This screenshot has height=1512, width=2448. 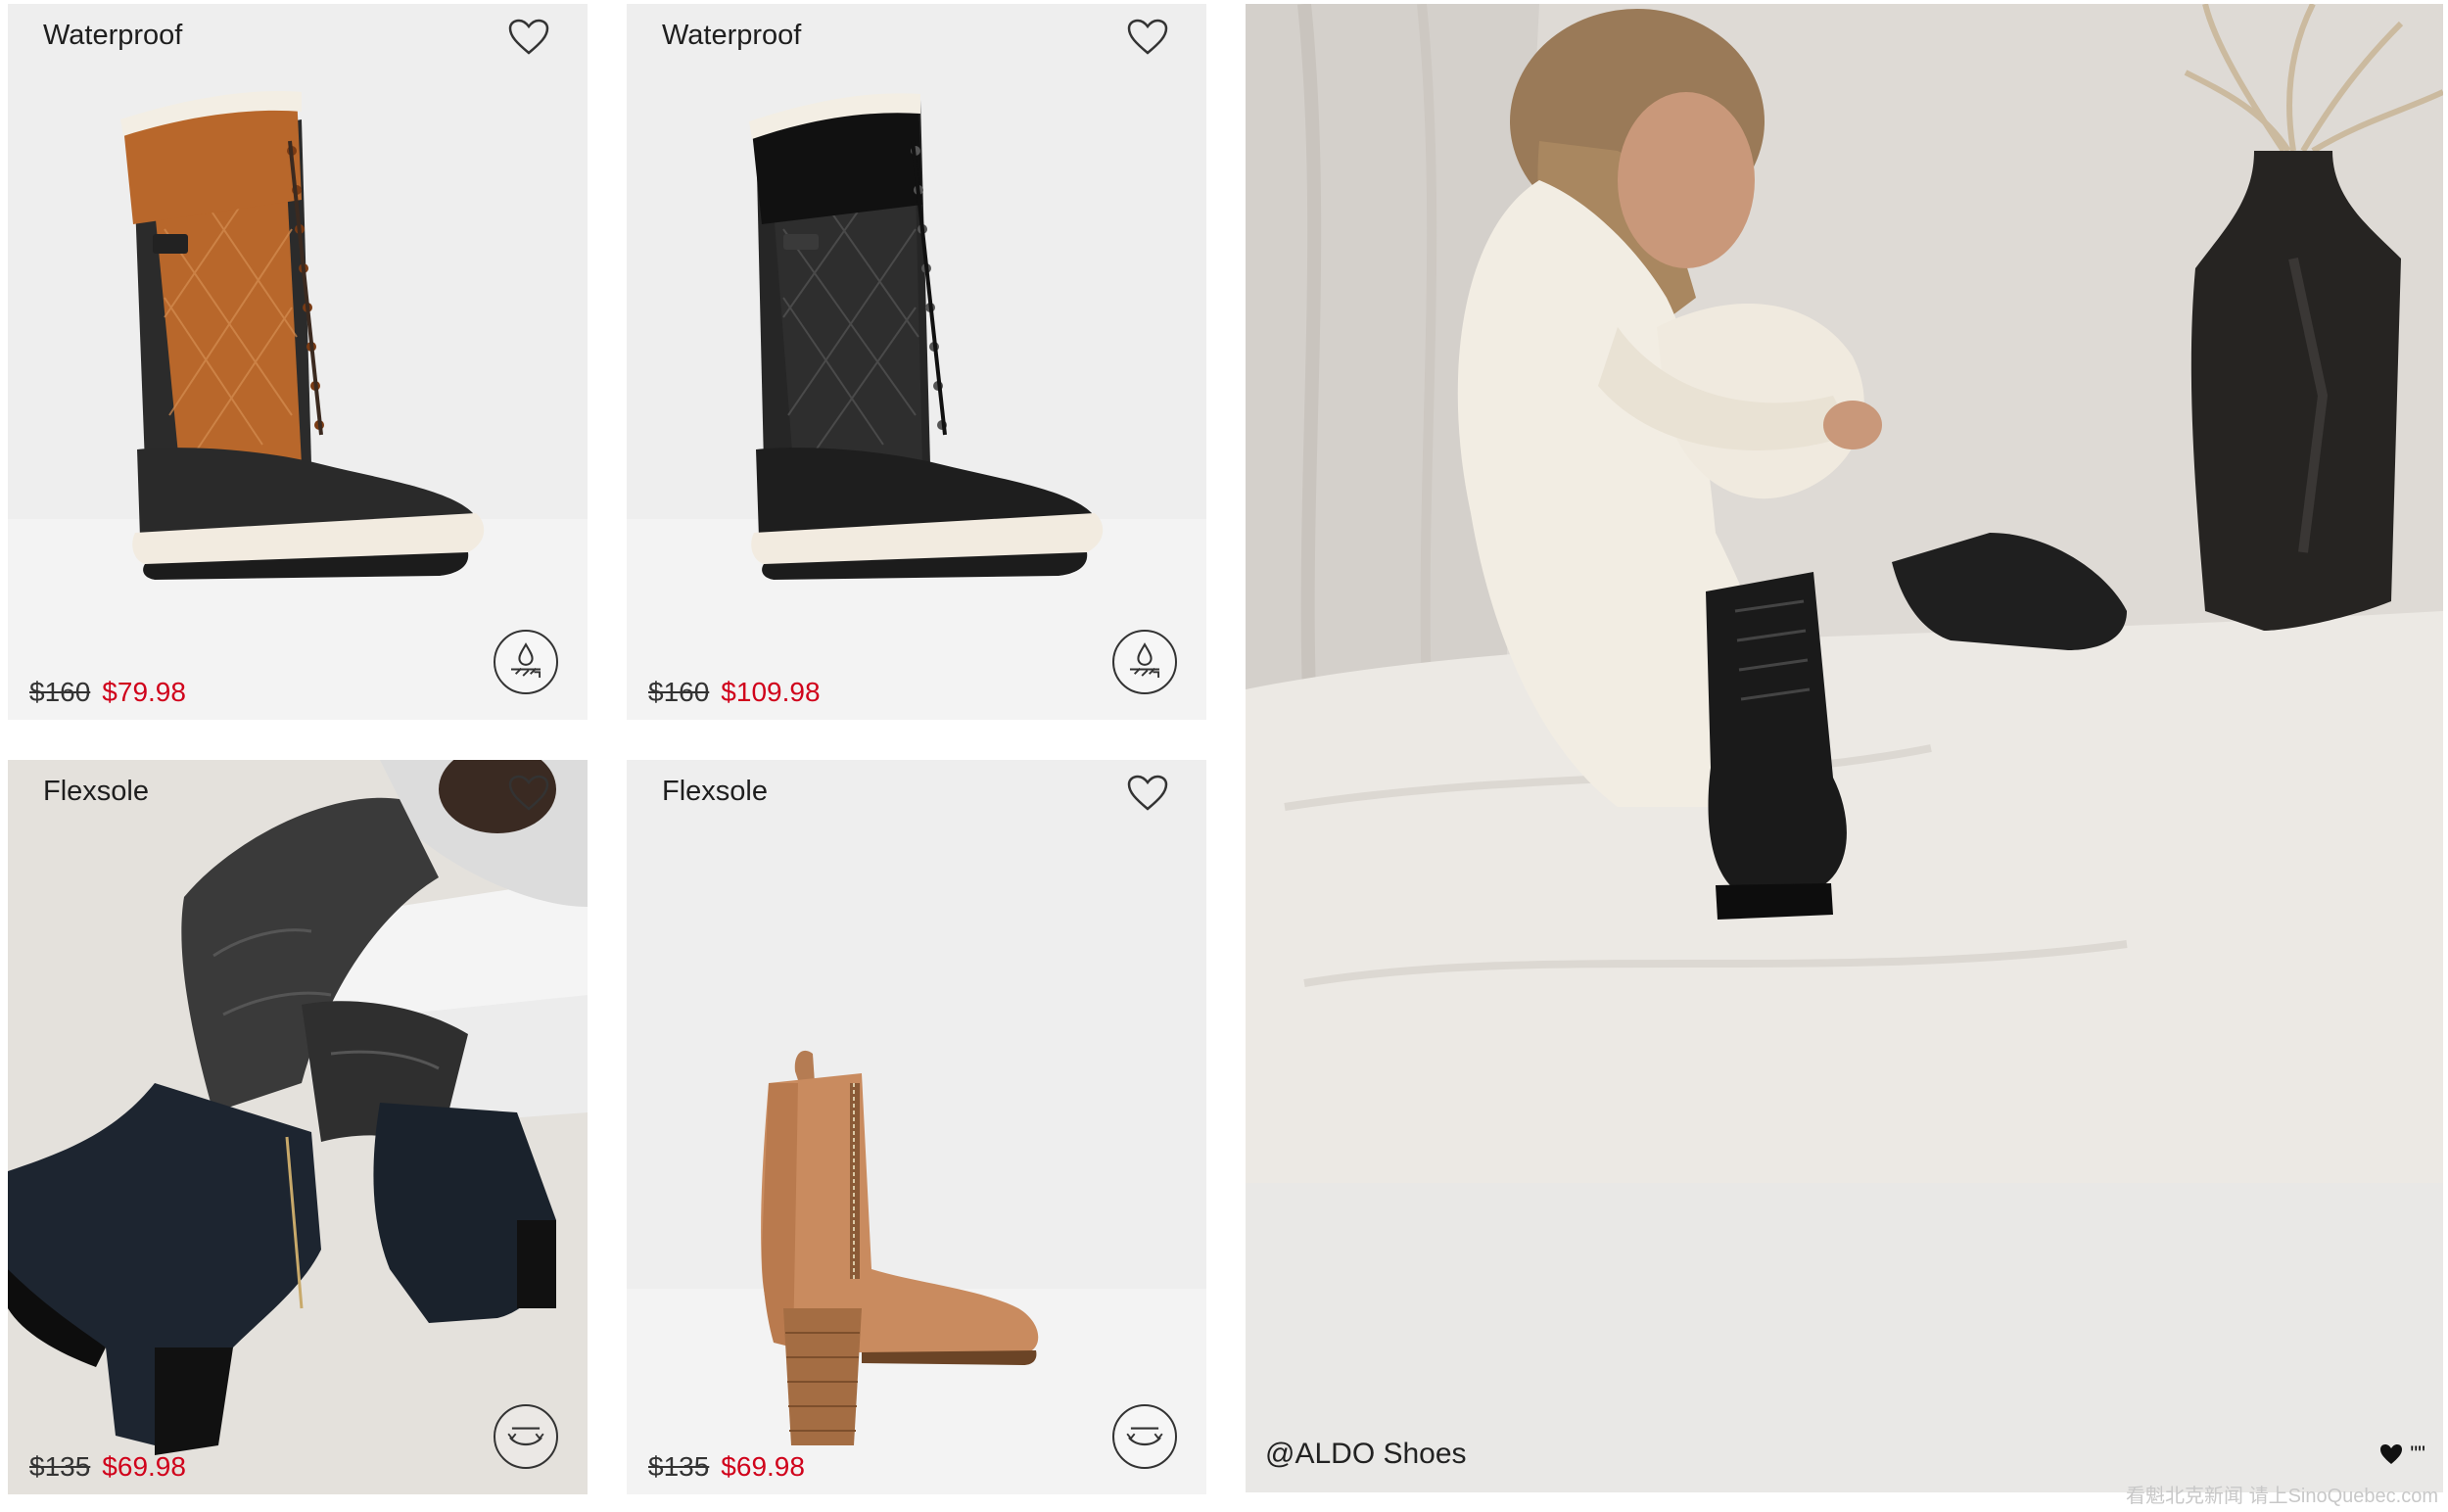 I want to click on sale-price: $109.98, so click(x=771, y=692).